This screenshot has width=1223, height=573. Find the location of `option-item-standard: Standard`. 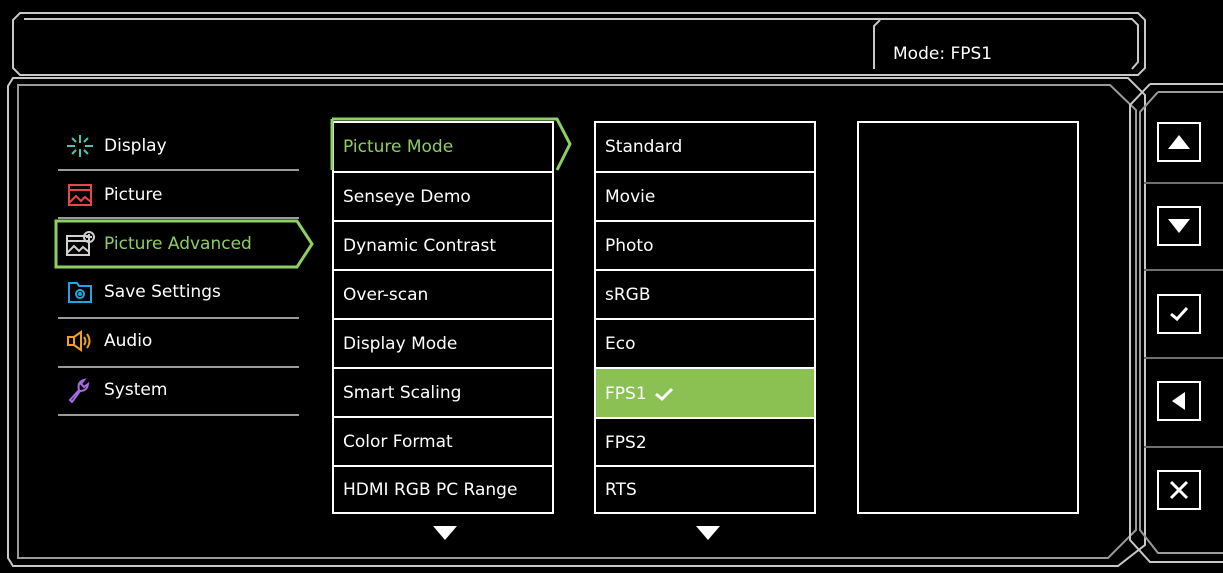

option-item-standard: Standard is located at coordinates (705, 147).